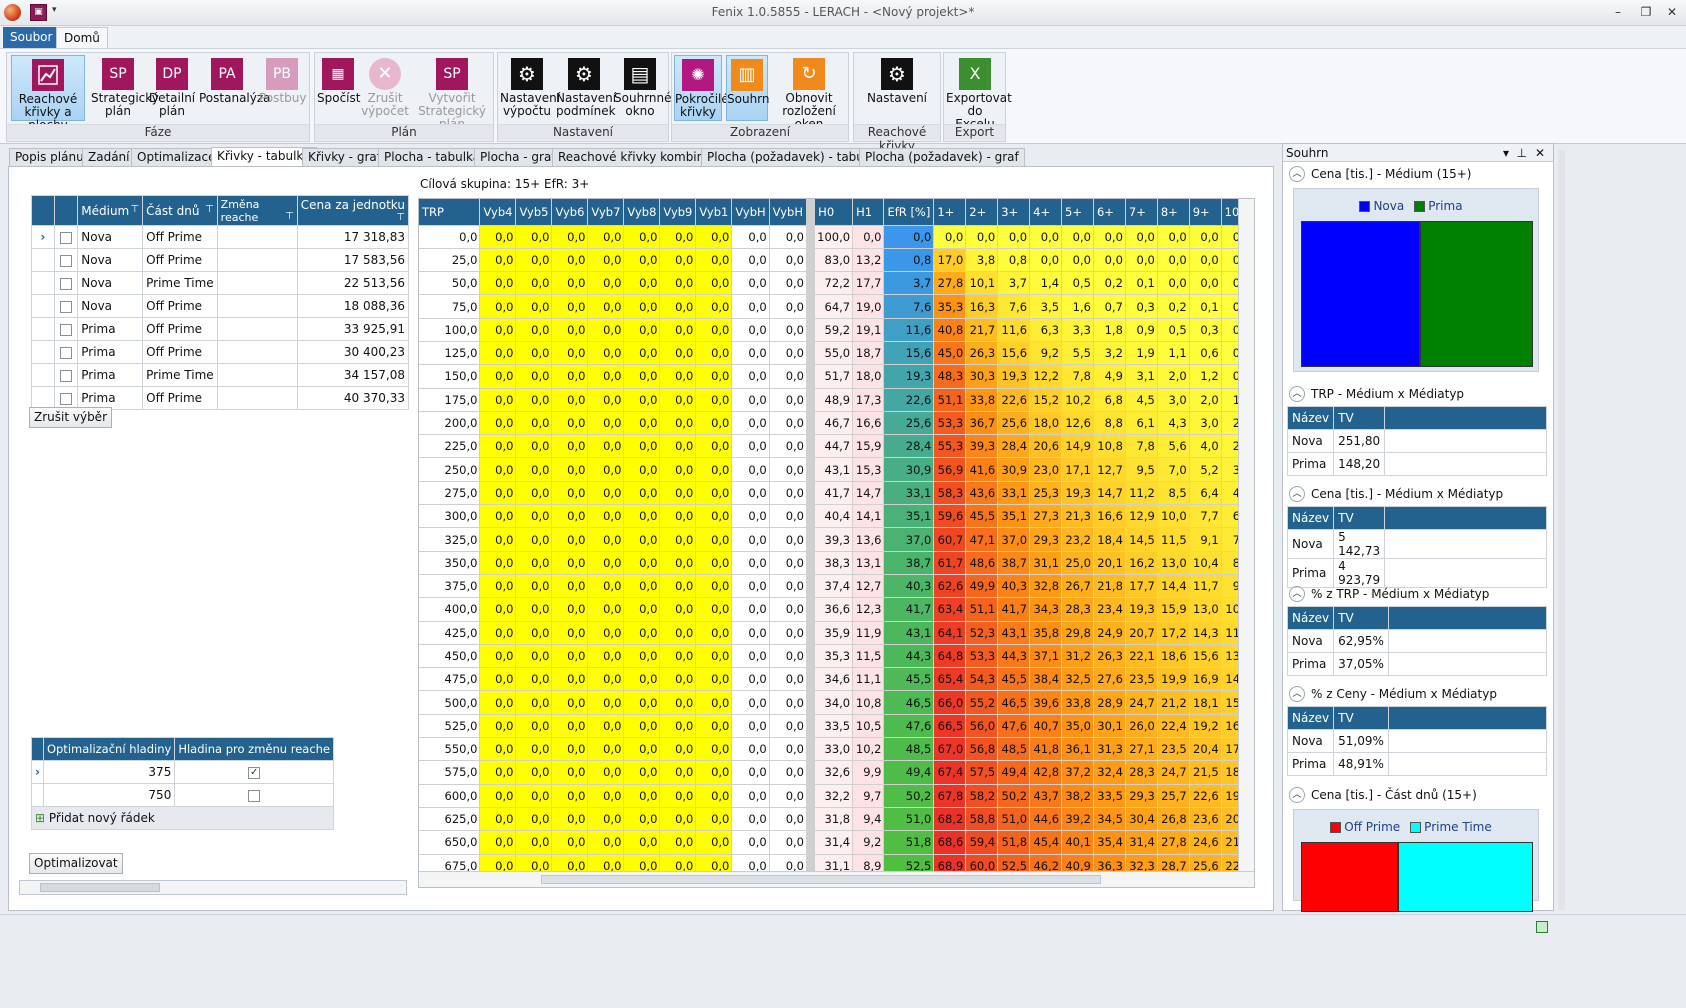 The image size is (1686, 1008). I want to click on opt-column-header-1: Hladina pro změnu reache, so click(254, 749).